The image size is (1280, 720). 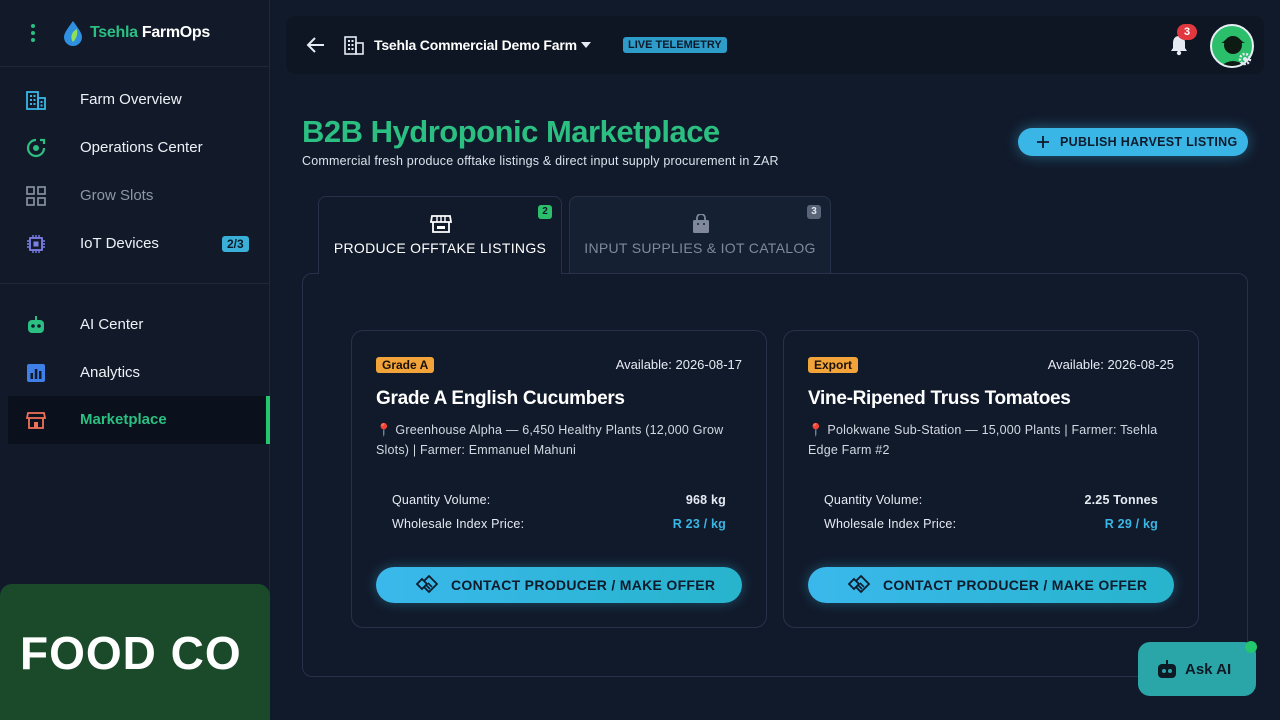 What do you see at coordinates (991, 524) in the screenshot?
I see `price-row: Wholesale Index Price: R 29 / kg` at bounding box center [991, 524].